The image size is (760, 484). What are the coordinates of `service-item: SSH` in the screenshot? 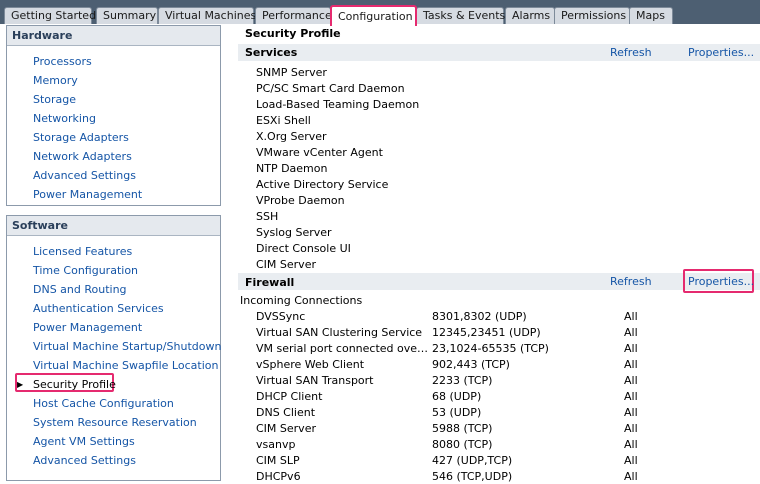 It's located at (267, 216).